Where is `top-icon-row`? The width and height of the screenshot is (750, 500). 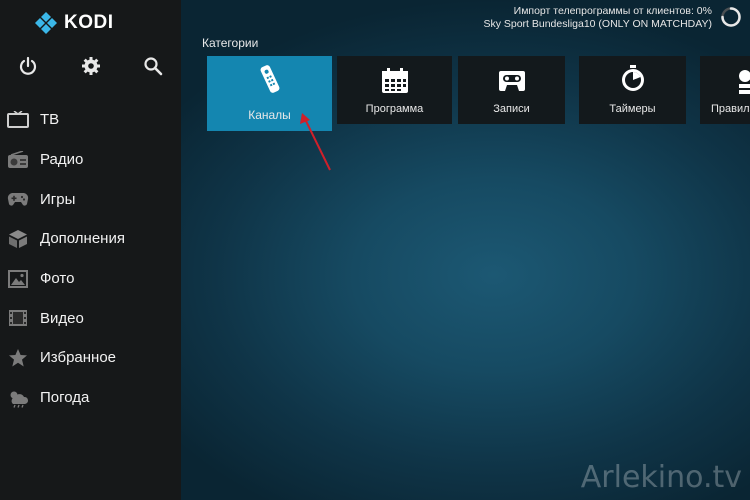 top-icon-row is located at coordinates (90, 67).